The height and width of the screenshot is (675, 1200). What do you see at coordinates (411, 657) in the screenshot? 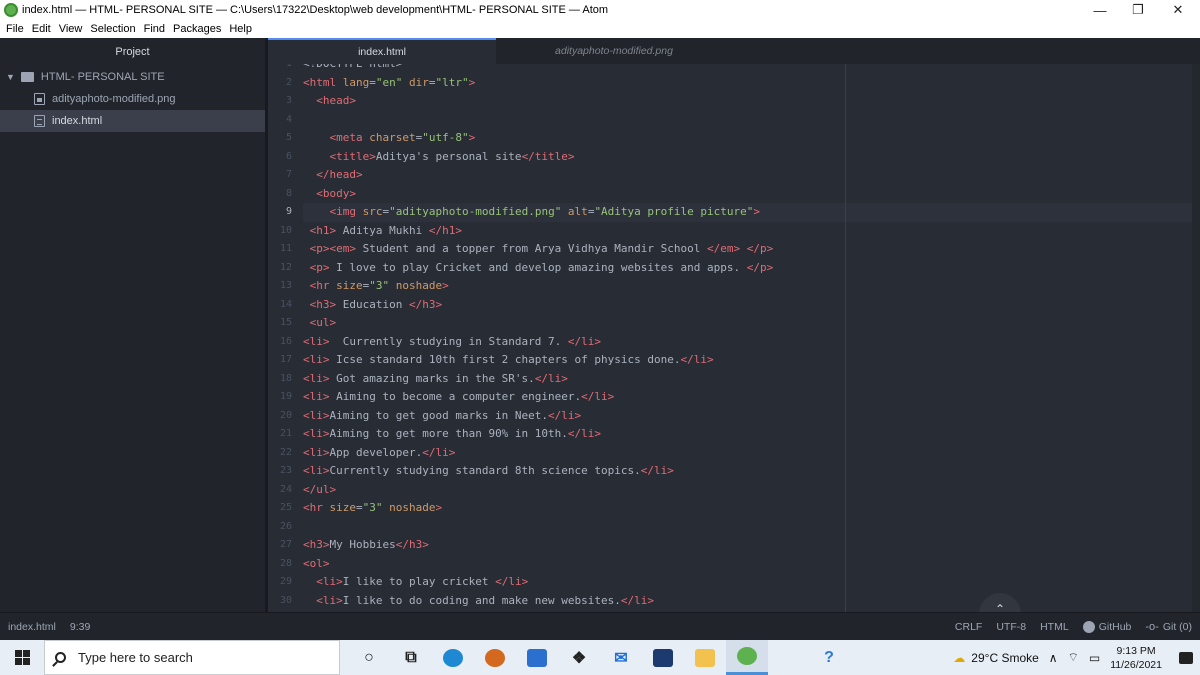
I see `task-view-taskbar-button: ⧉` at bounding box center [411, 657].